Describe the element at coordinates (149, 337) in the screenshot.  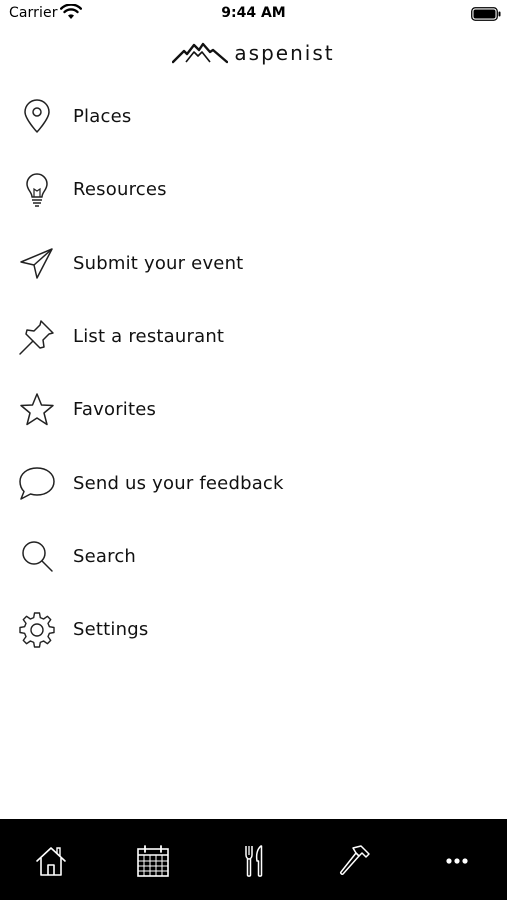
I see `menu-item-label: List a restaurant` at that location.